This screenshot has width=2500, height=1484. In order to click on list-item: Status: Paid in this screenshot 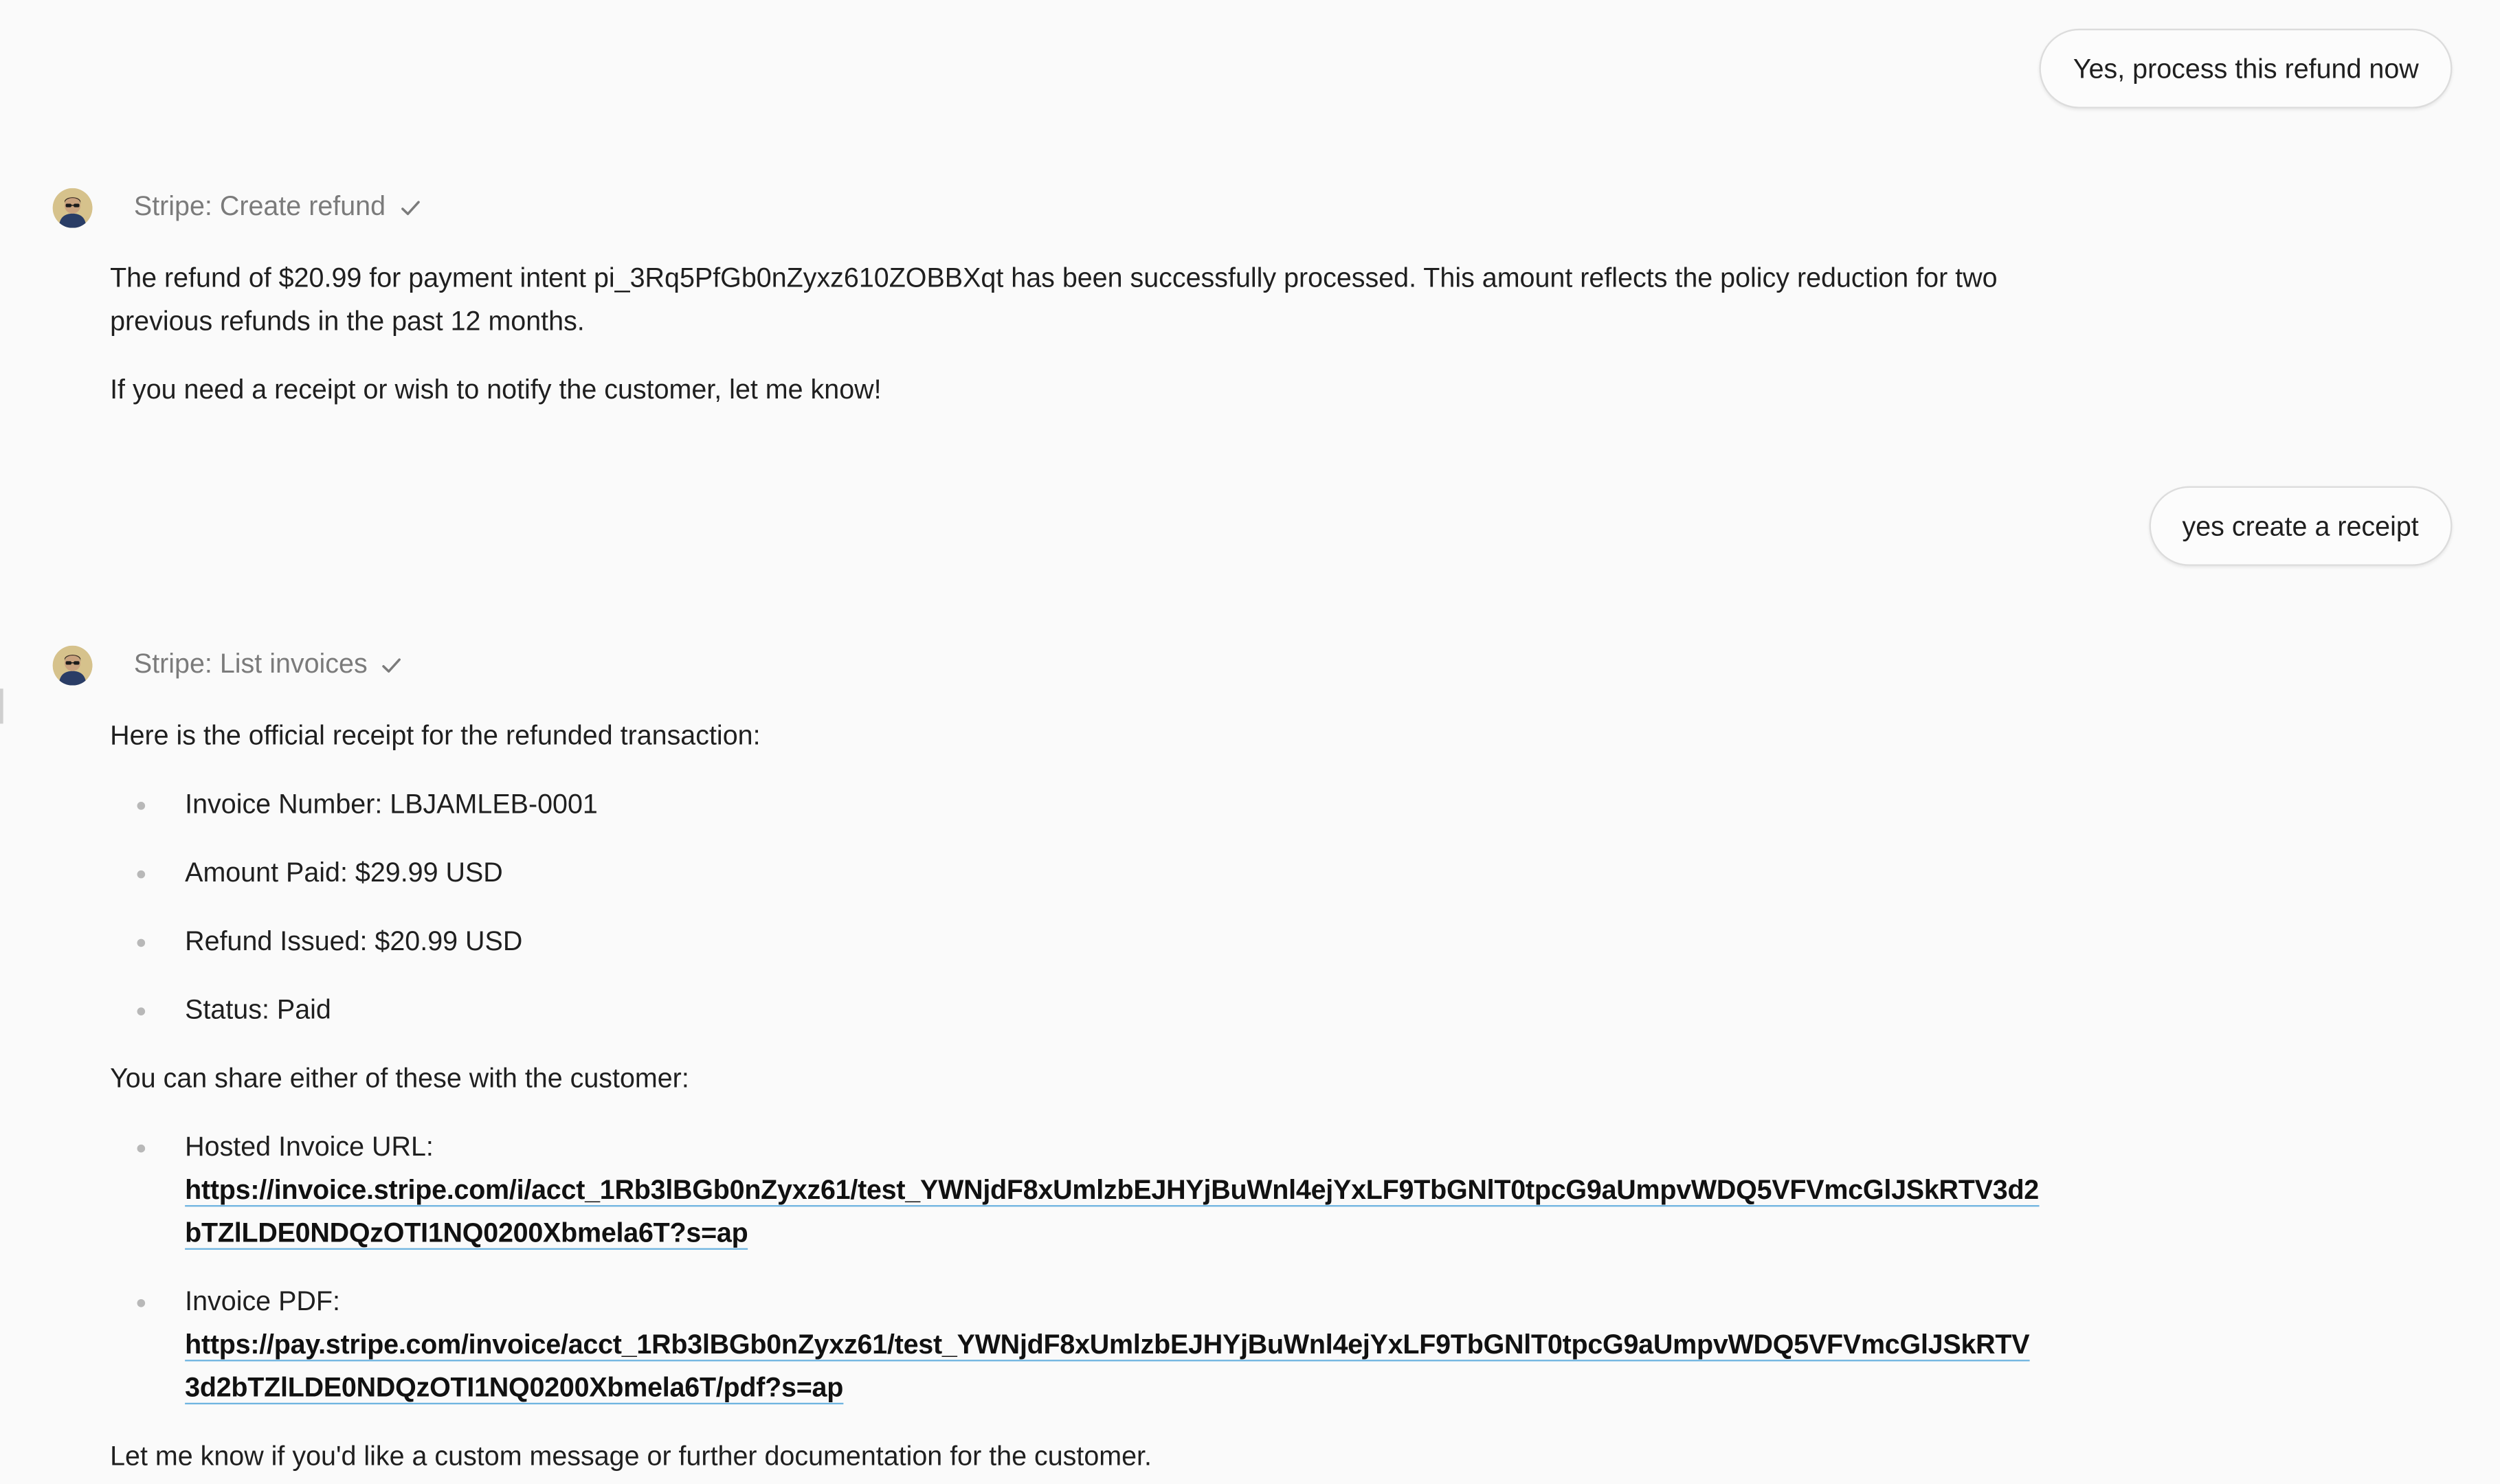, I will do `click(1074, 1010)`.